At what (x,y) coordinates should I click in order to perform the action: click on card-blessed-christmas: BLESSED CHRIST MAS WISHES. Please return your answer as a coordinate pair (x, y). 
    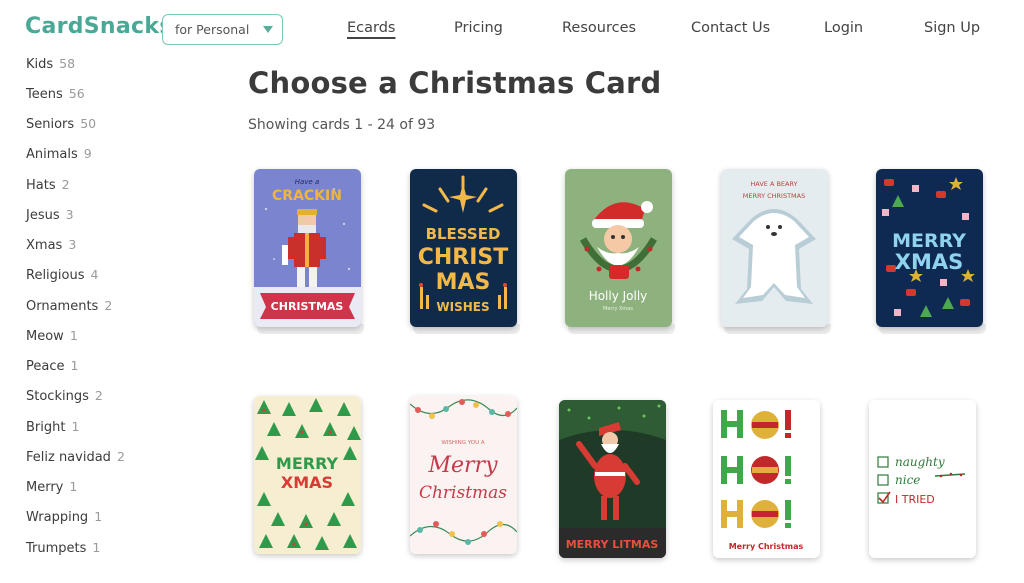
    Looking at the image, I should click on (463, 248).